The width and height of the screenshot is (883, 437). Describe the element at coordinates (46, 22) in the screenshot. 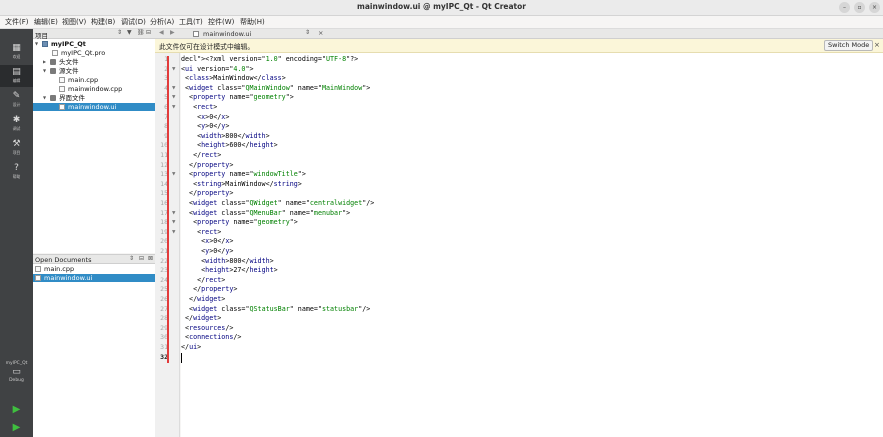

I see `menu-edit: 编辑(E)` at that location.